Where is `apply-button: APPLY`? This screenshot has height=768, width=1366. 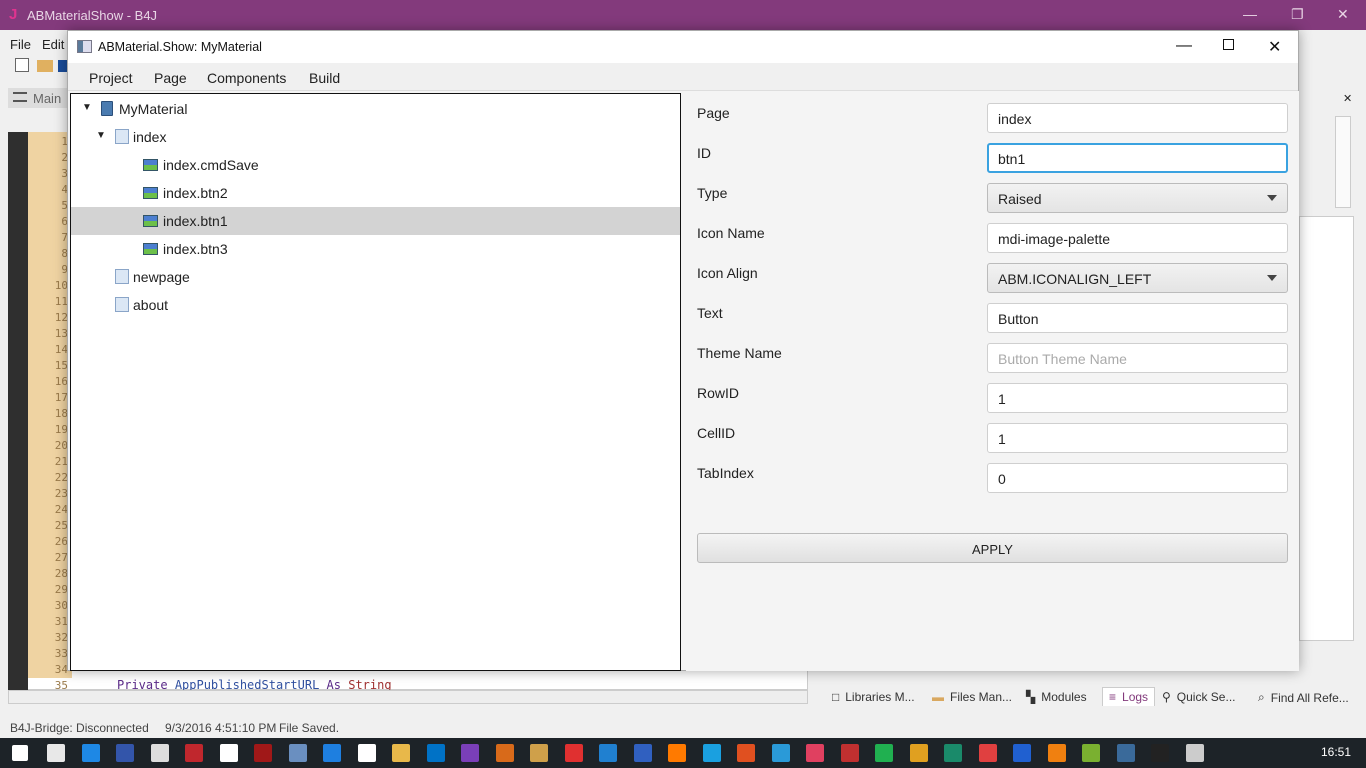
apply-button: APPLY is located at coordinates (992, 548).